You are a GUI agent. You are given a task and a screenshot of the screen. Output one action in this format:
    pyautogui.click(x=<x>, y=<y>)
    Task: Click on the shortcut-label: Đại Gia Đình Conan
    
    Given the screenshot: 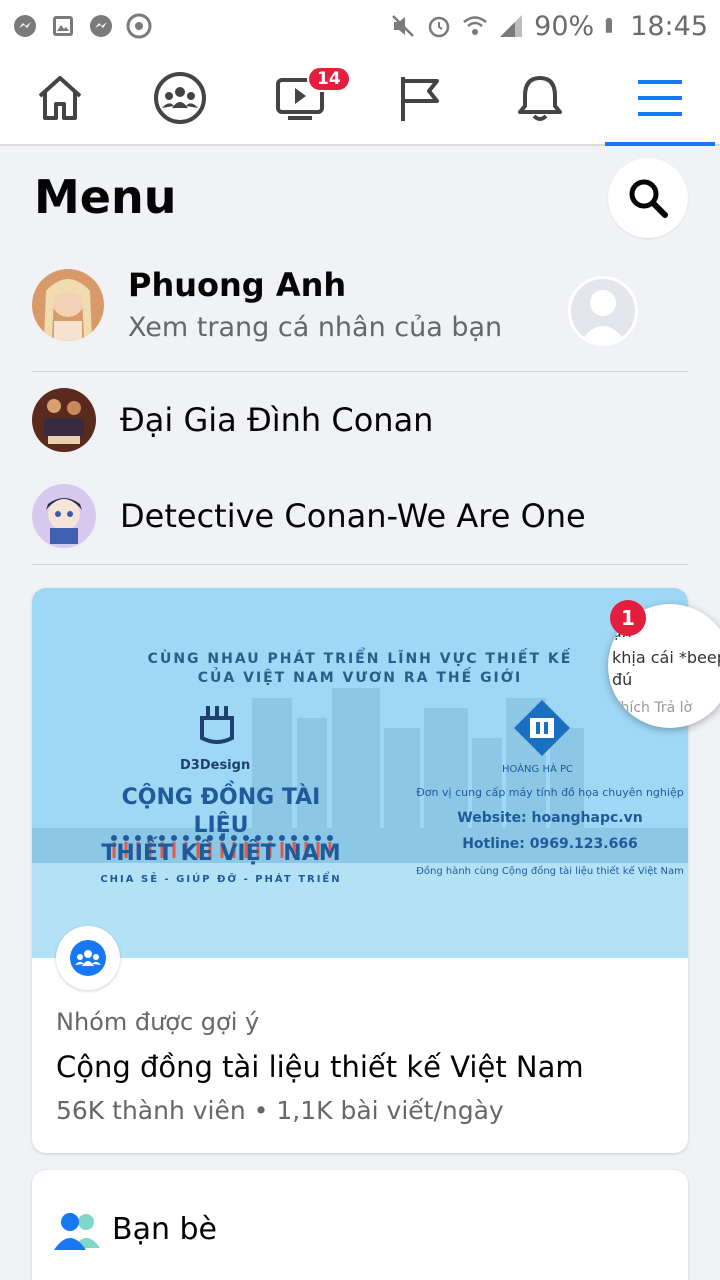 What is the action you would take?
    pyautogui.click(x=277, y=420)
    